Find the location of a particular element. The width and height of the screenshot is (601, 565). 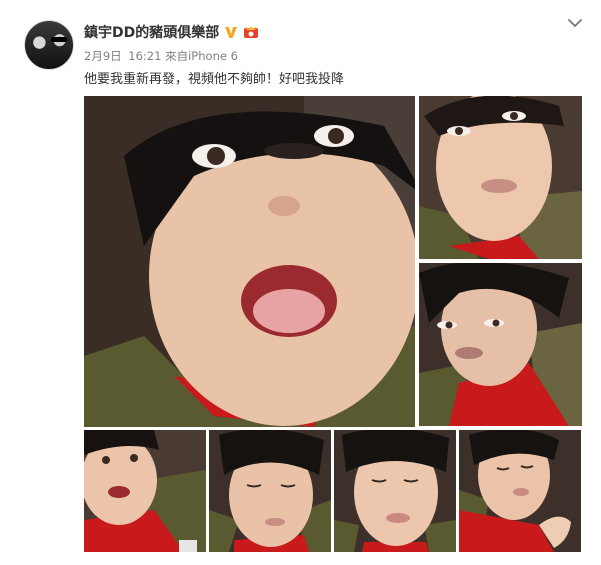

post-date: 2月9日 is located at coordinates (103, 56).